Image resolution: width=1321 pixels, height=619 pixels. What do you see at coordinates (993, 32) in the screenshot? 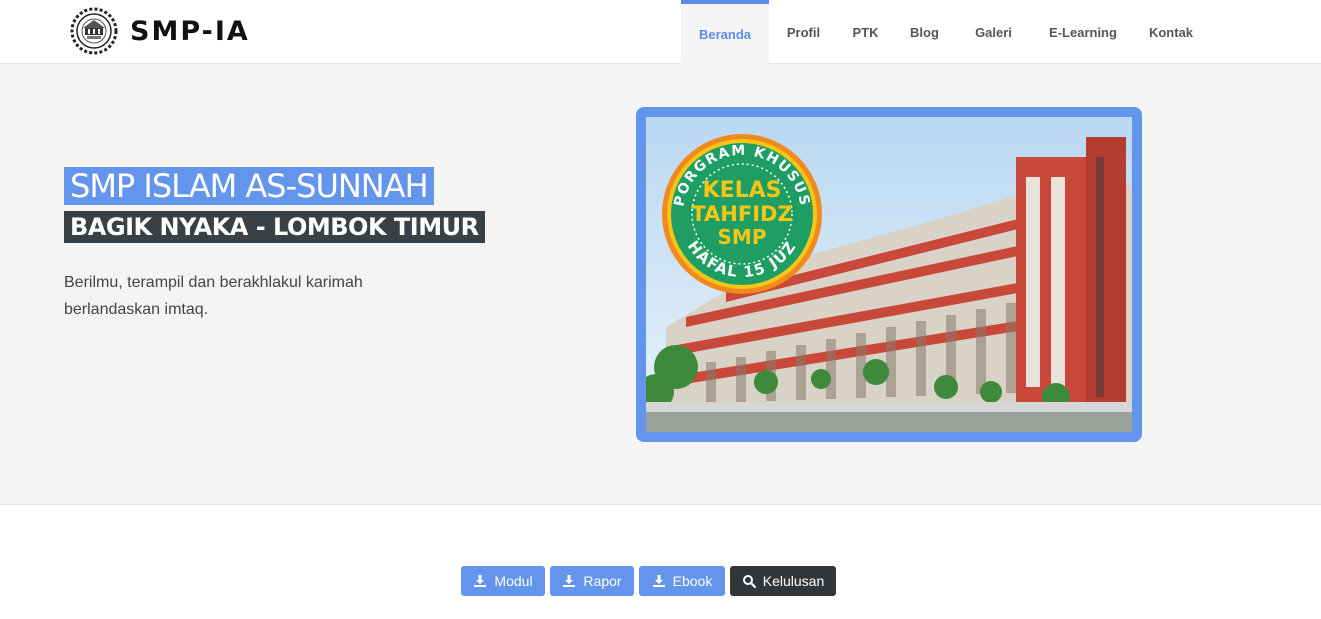
I see `nav-item-galeri: Galeri` at bounding box center [993, 32].